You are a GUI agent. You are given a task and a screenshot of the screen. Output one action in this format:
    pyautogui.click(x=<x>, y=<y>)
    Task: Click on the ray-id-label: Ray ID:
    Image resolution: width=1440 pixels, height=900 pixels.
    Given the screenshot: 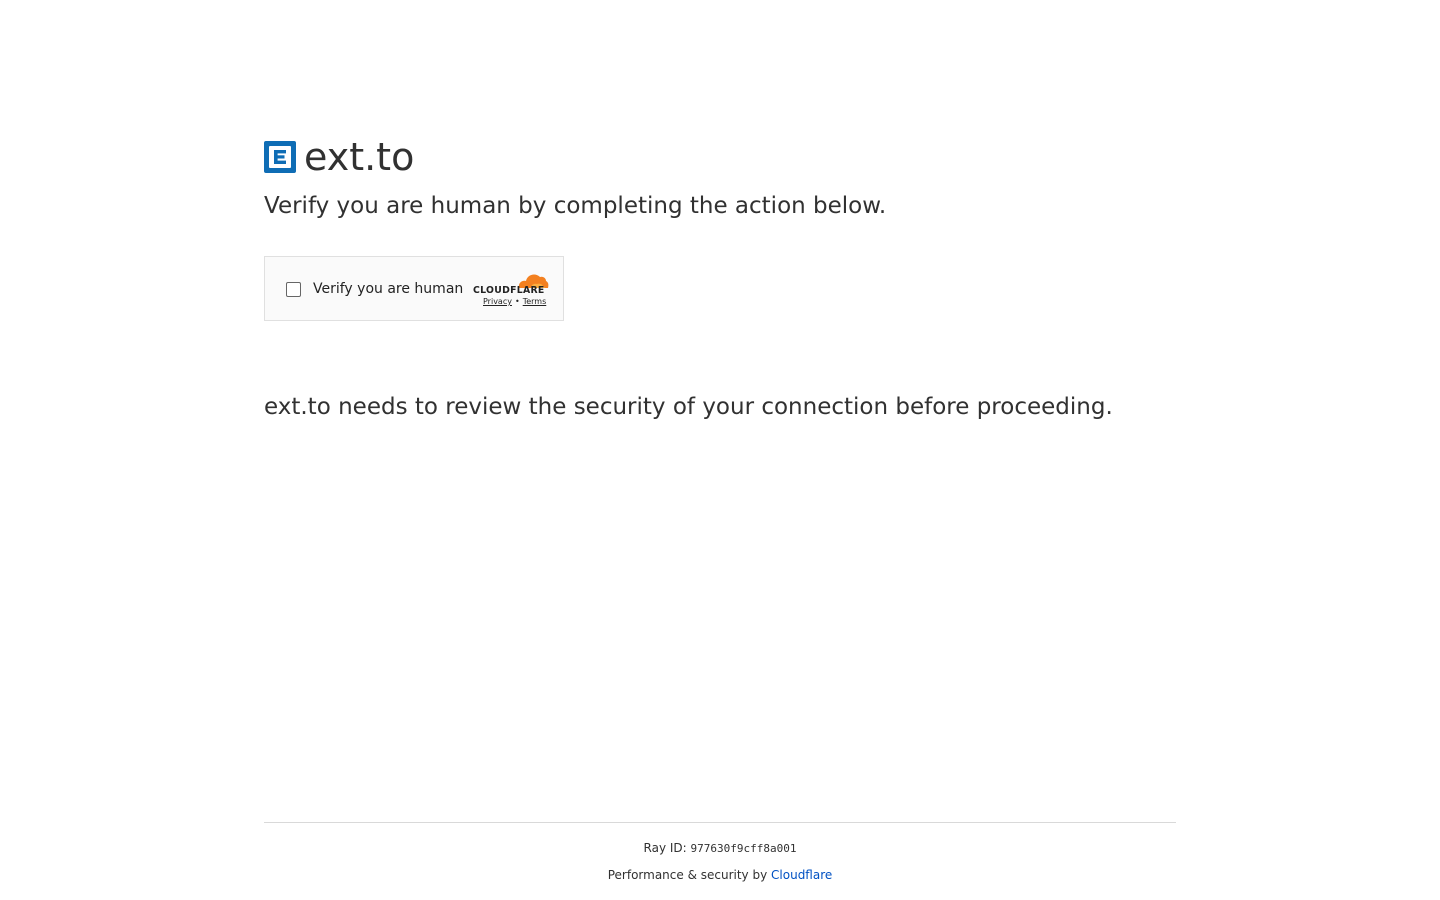 What is the action you would take?
    pyautogui.click(x=665, y=848)
    